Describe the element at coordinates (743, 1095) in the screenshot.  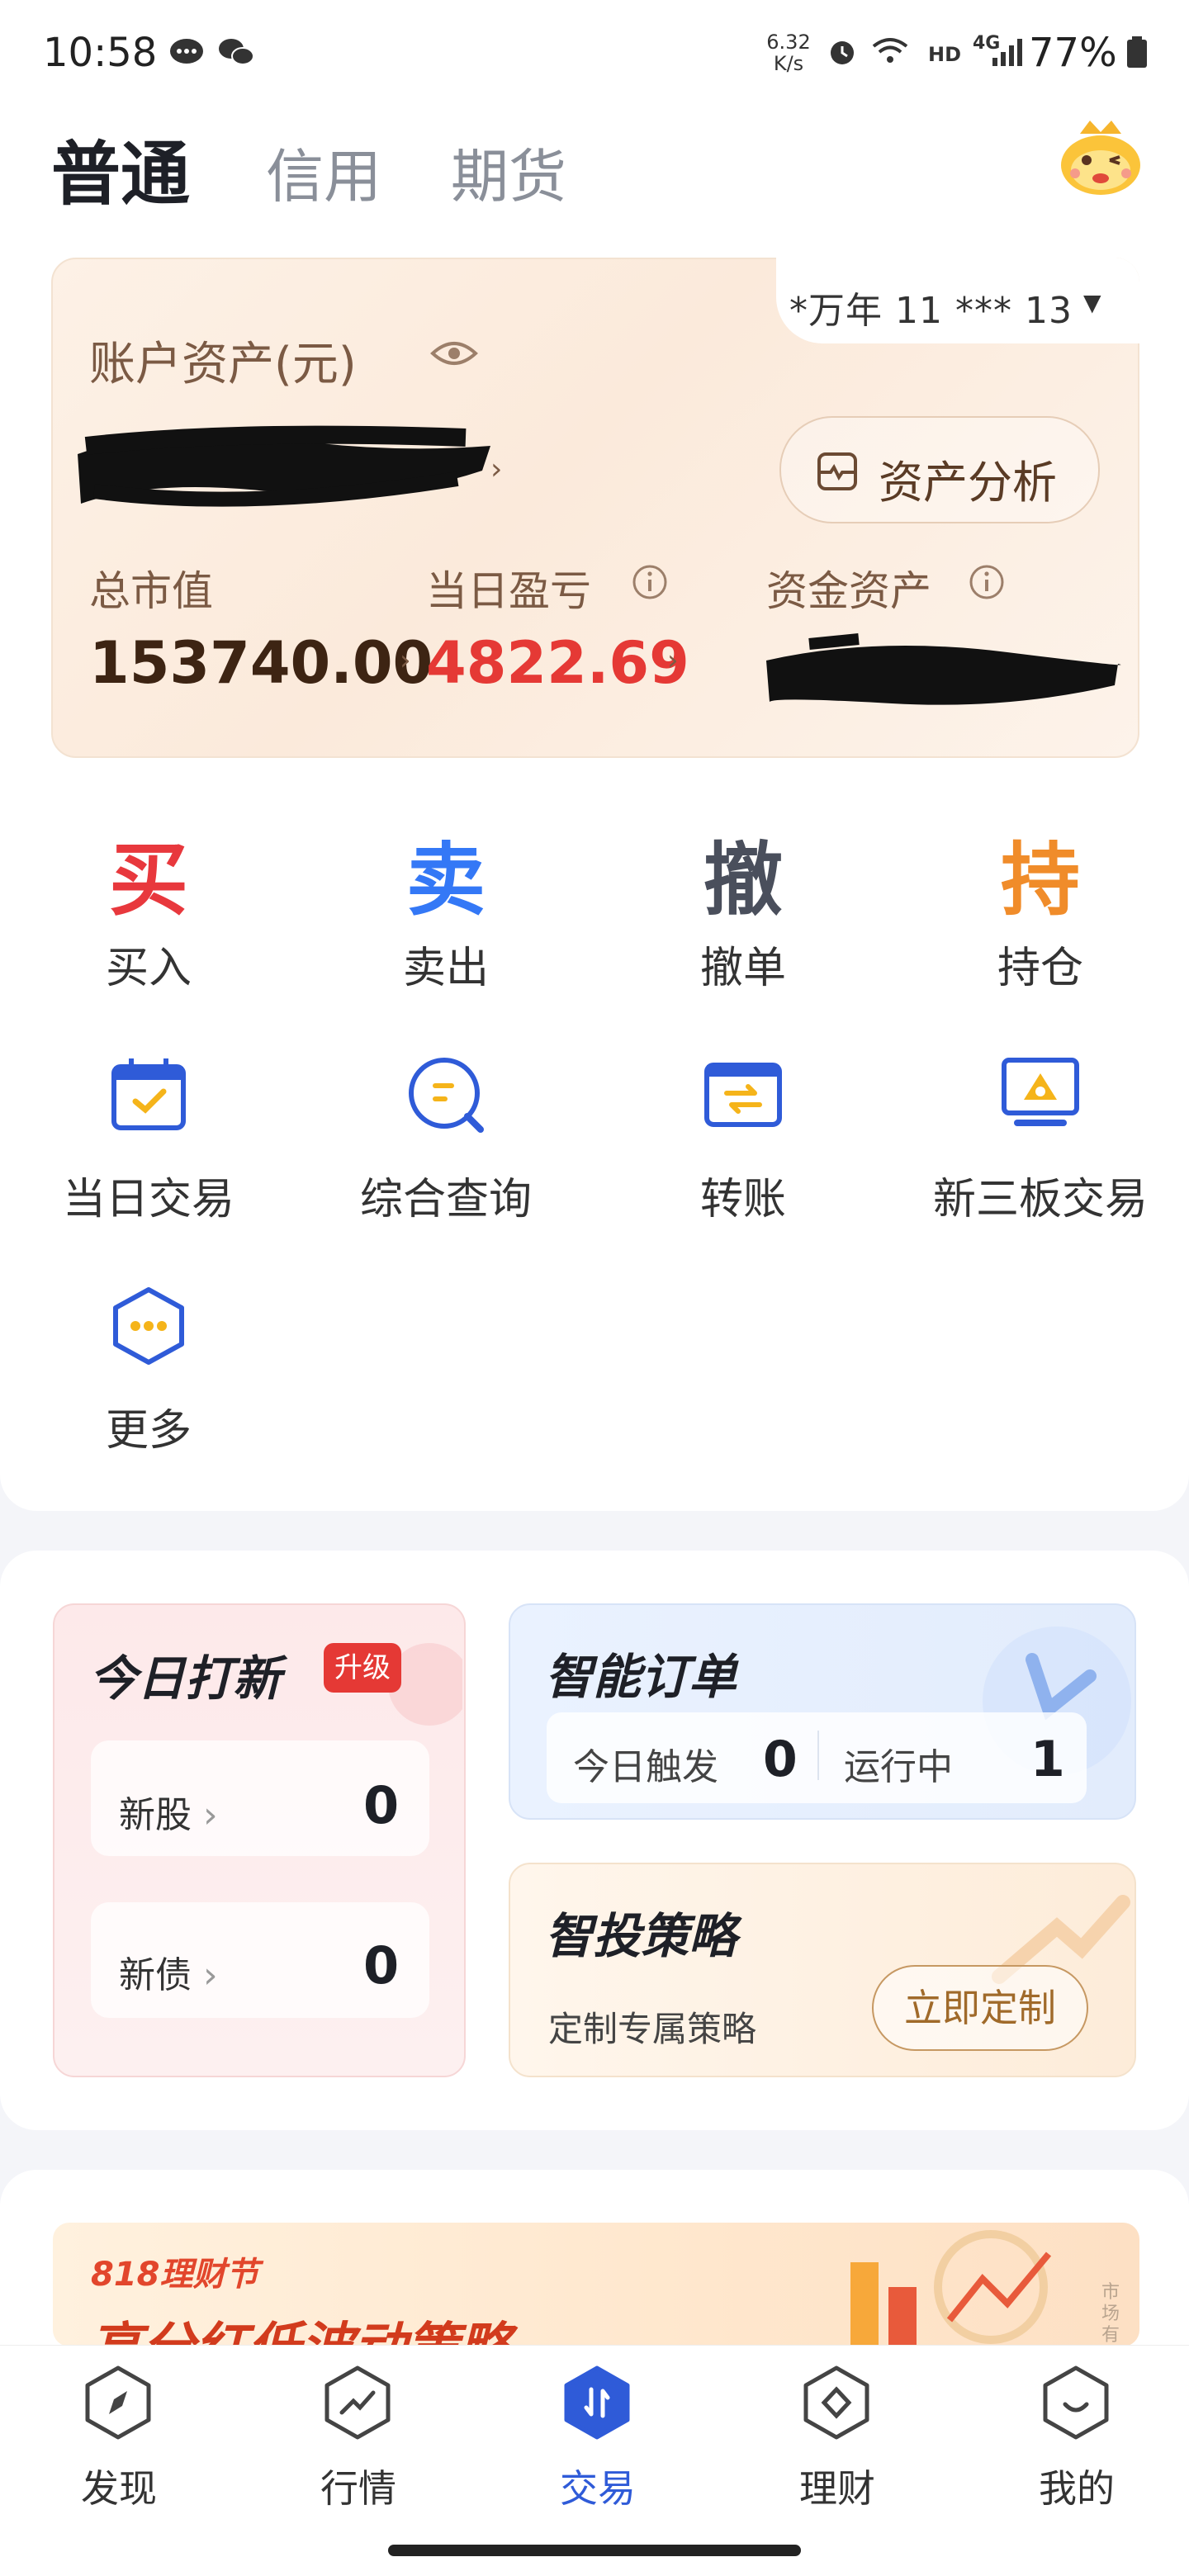
I see `transfer-icon` at that location.